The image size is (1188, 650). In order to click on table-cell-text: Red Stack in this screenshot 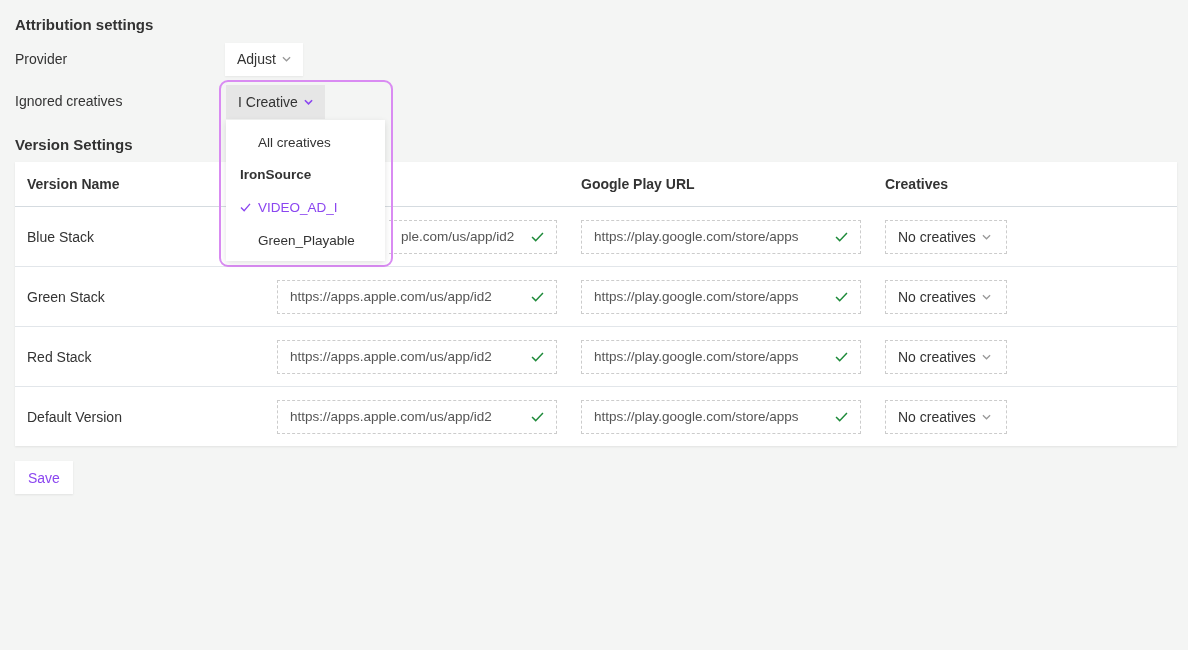, I will do `click(59, 356)`.